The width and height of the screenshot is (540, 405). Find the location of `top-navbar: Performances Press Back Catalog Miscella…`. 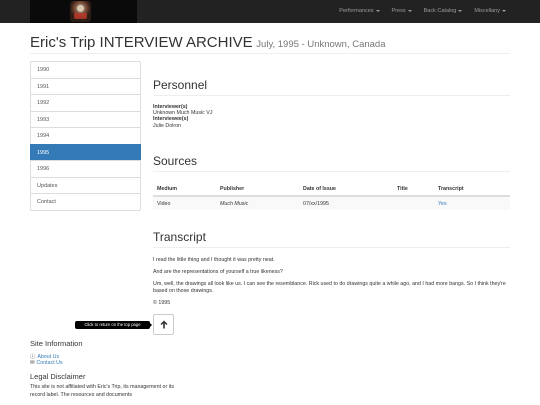

top-navbar: Performances Press Back Catalog Miscella… is located at coordinates (270, 11).